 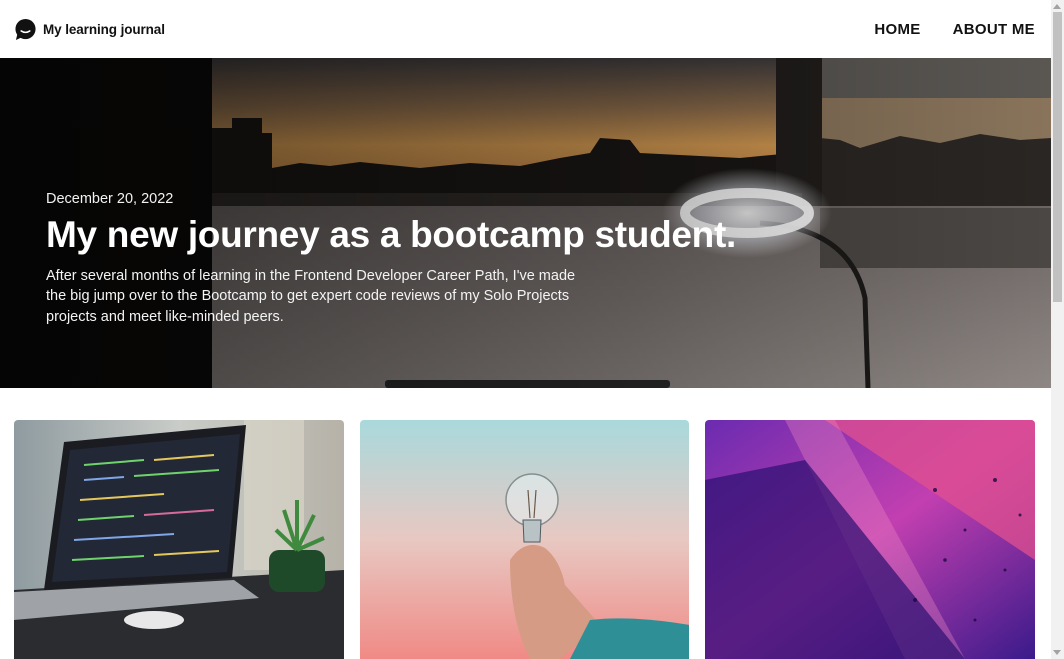 I want to click on speech-bubble-icon, so click(x=25, y=29).